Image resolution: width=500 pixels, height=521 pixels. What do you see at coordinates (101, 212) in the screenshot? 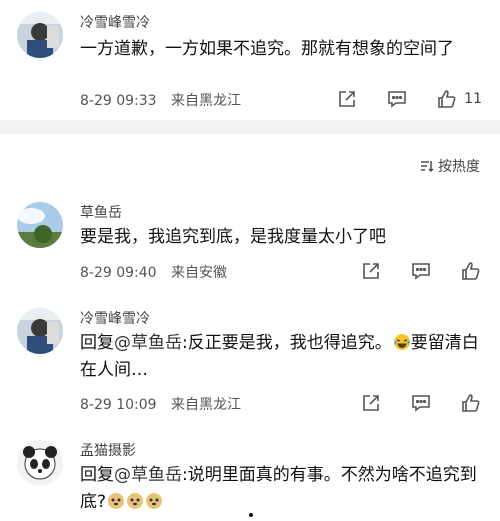
I see `username: 草鱼岳` at bounding box center [101, 212].